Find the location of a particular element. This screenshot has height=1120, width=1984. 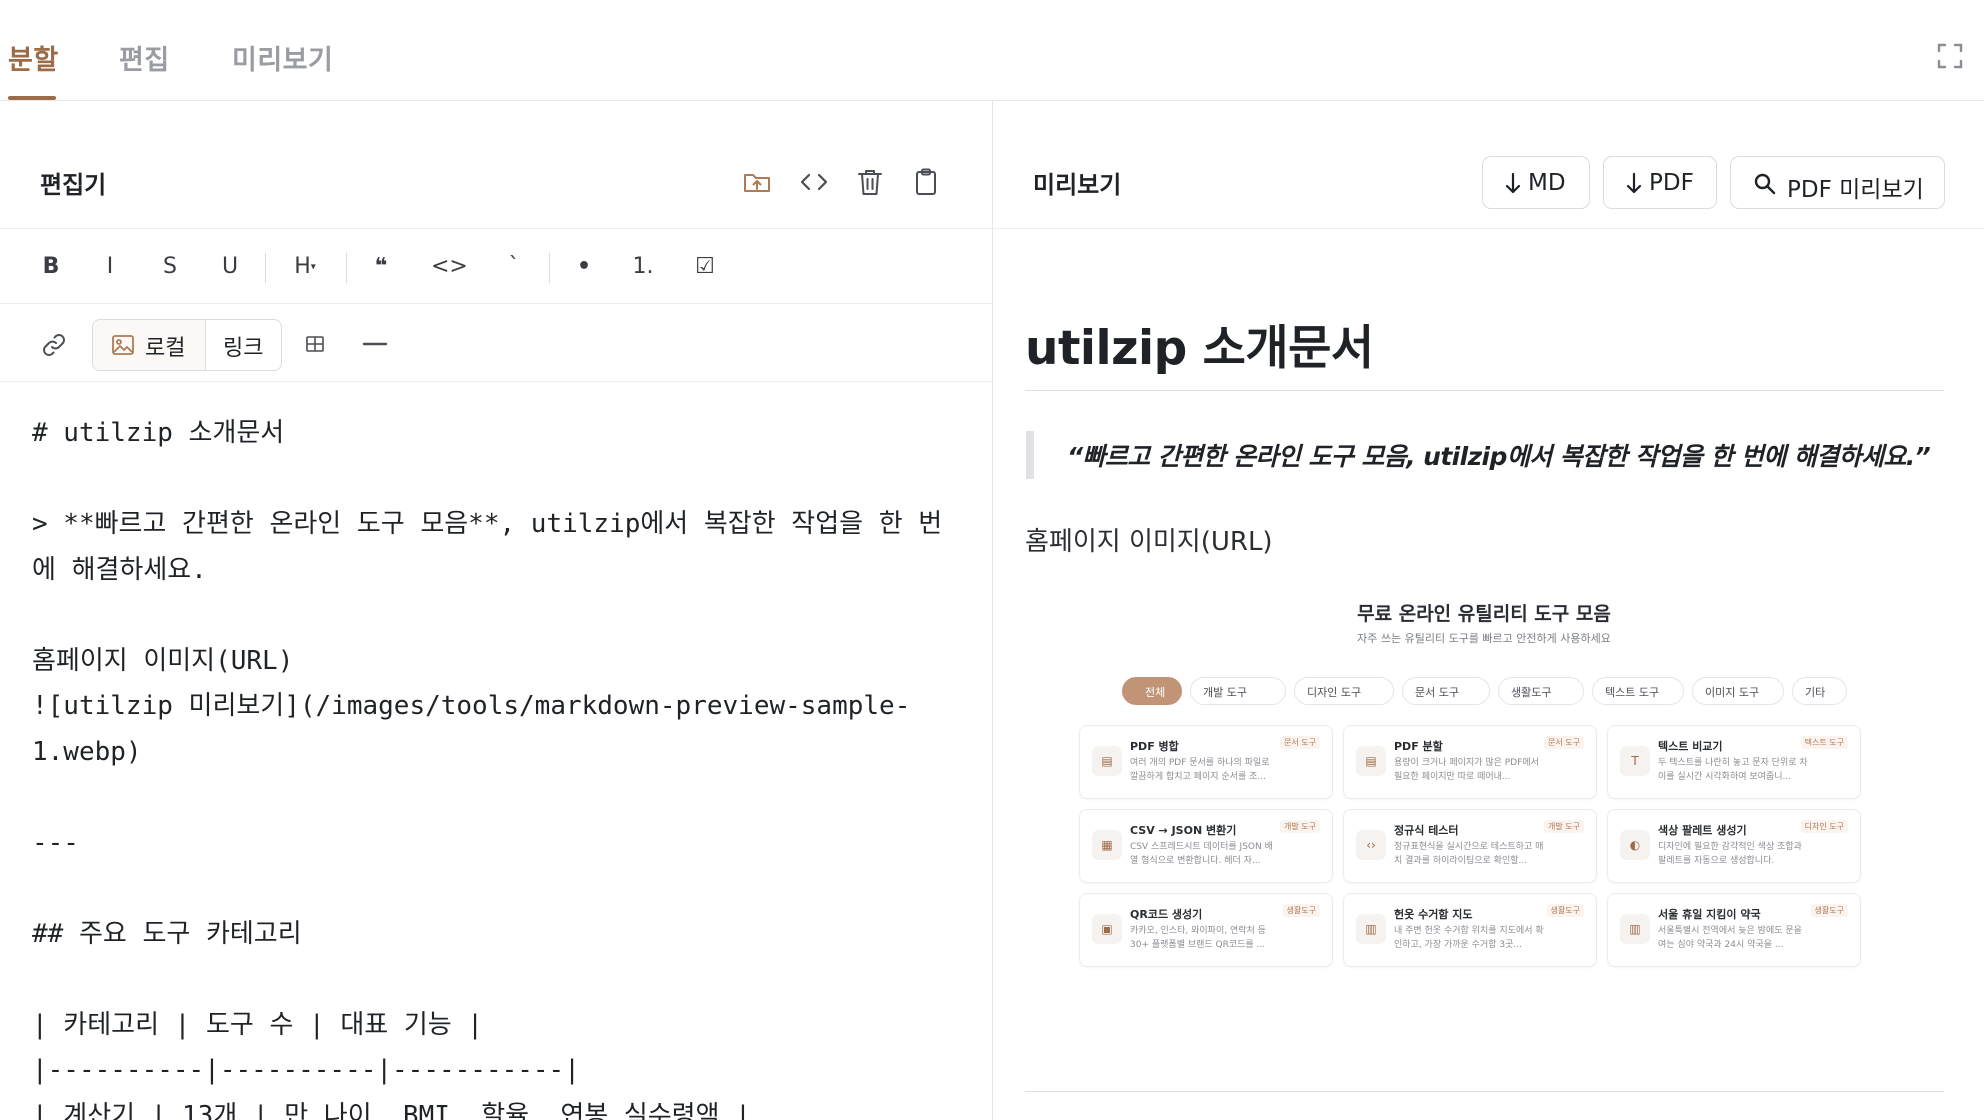

code-icon: ‹› is located at coordinates (1371, 845).